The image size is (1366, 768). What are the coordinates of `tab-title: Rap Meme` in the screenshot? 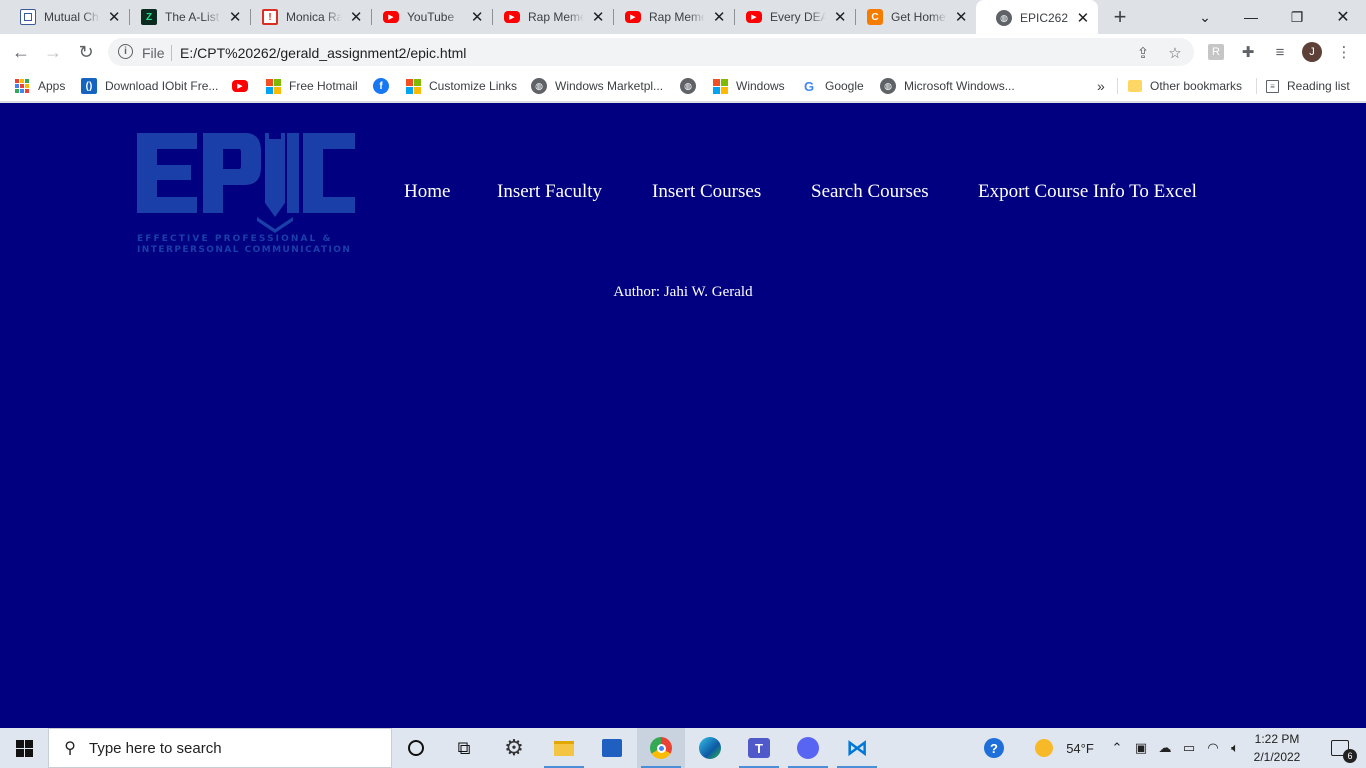 It's located at (556, 17).